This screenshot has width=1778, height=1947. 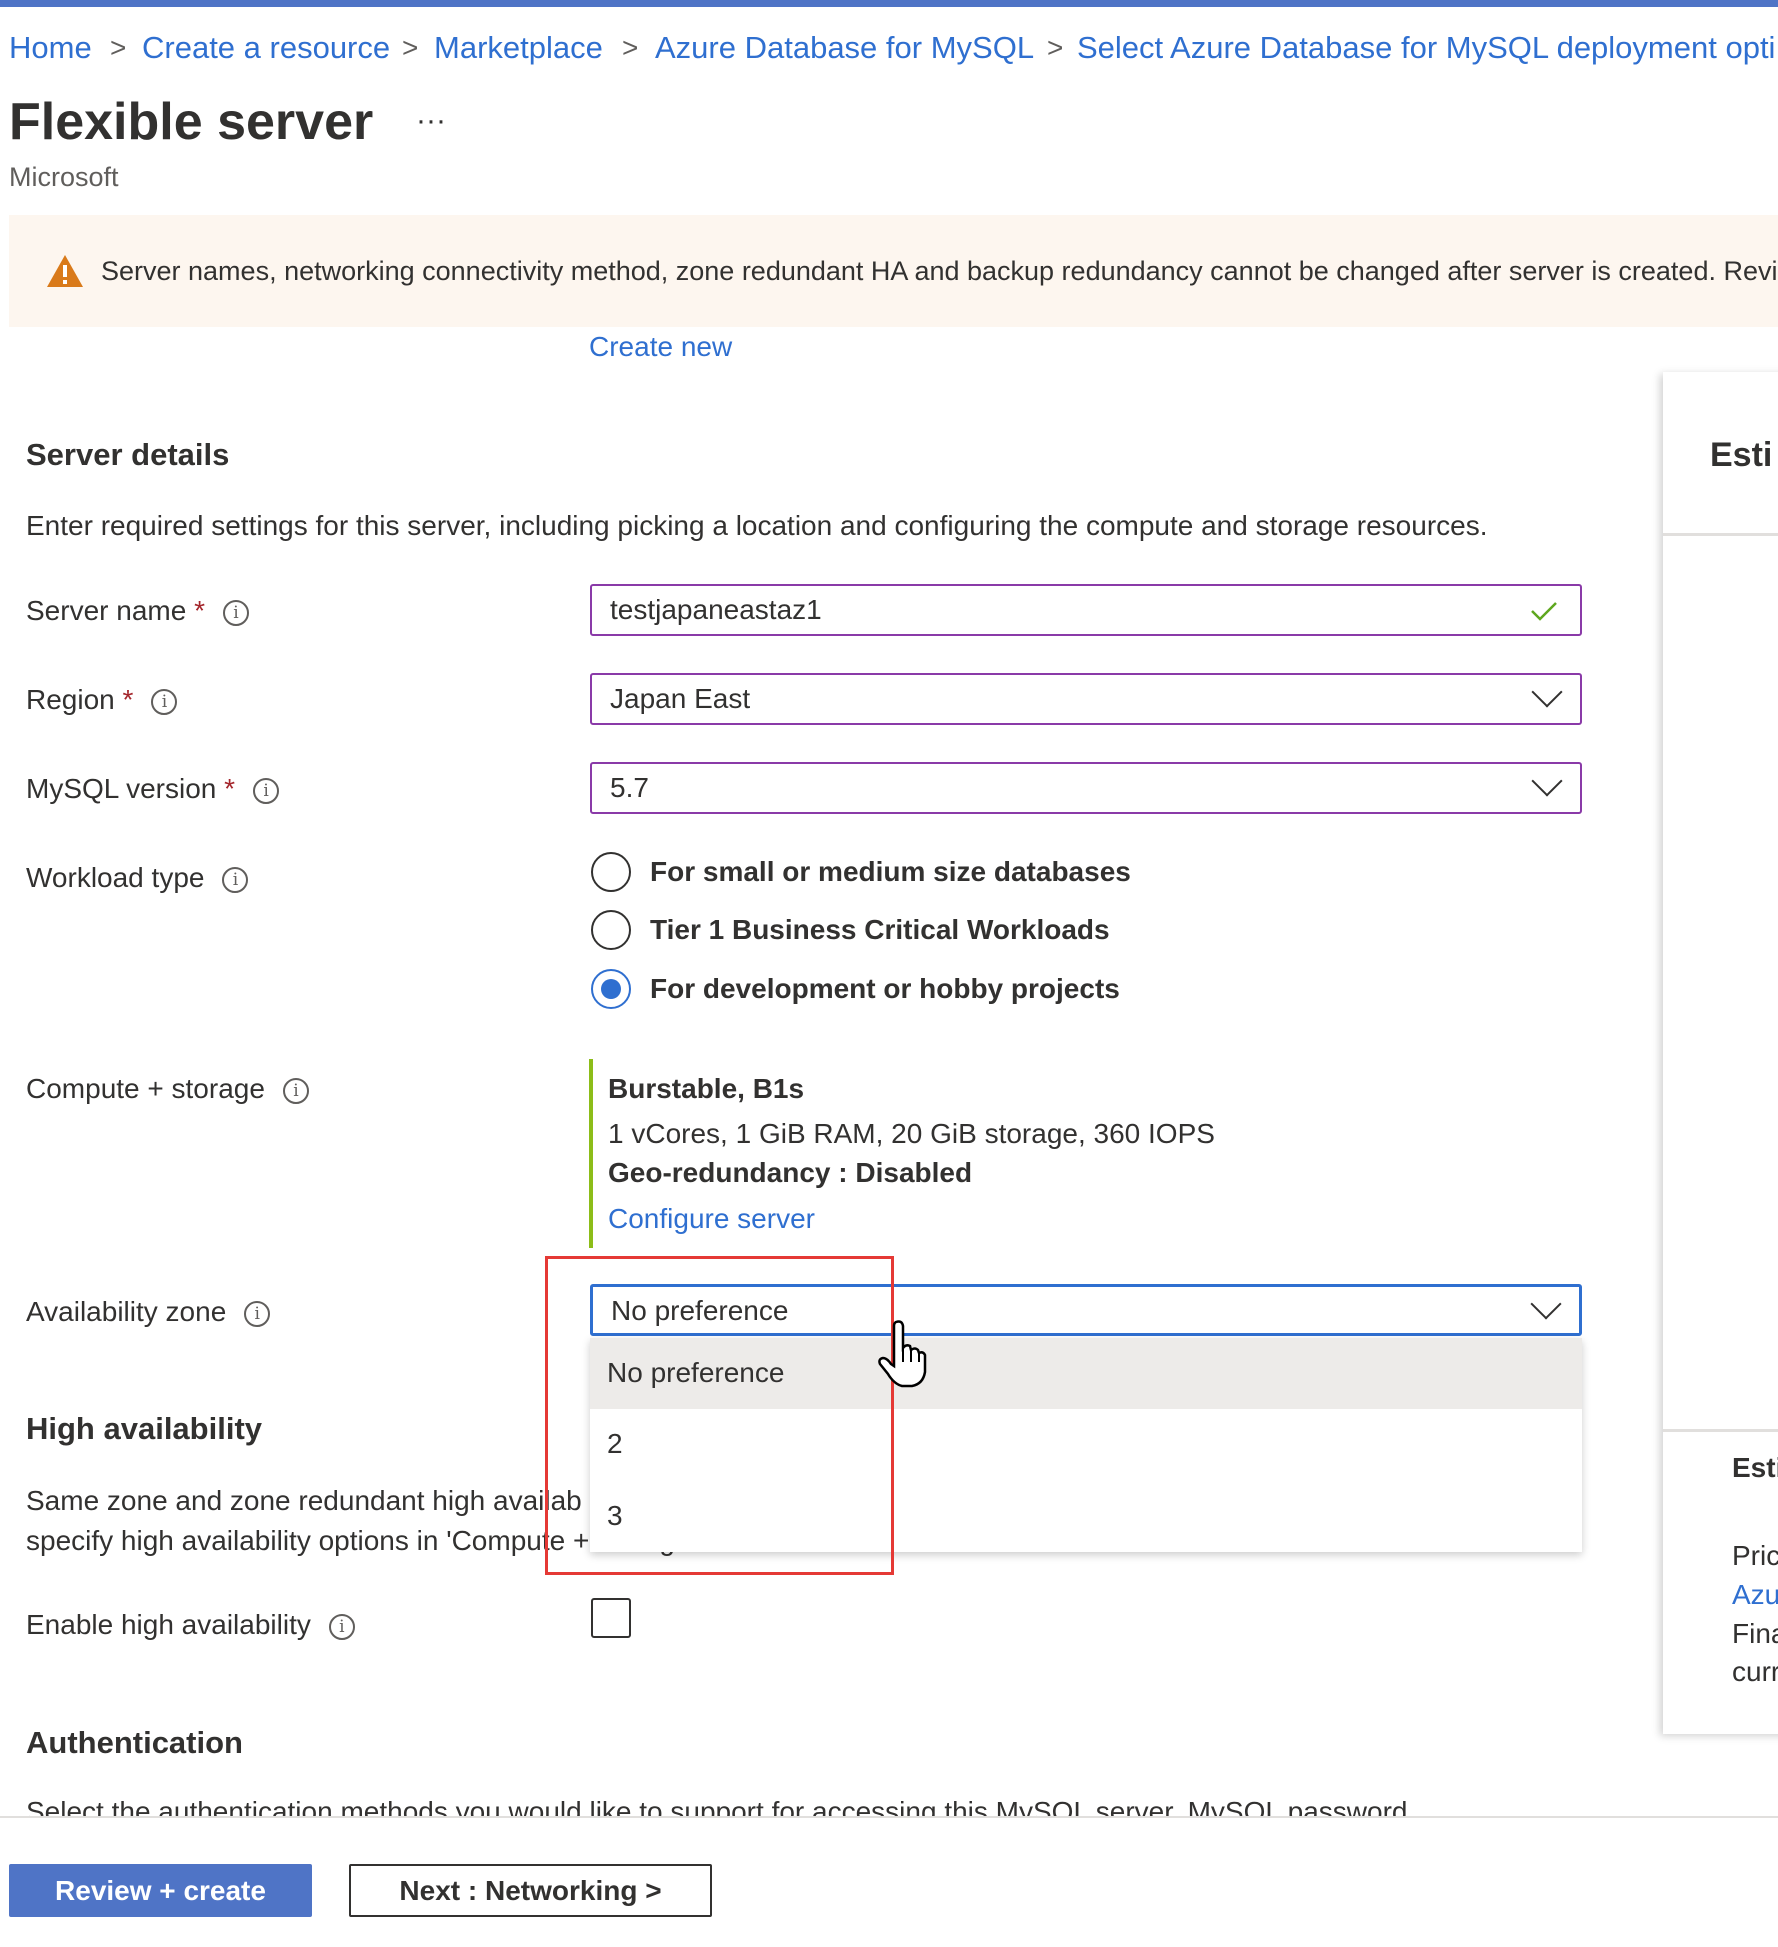 I want to click on cost-text: Fina, so click(x=1755, y=1633).